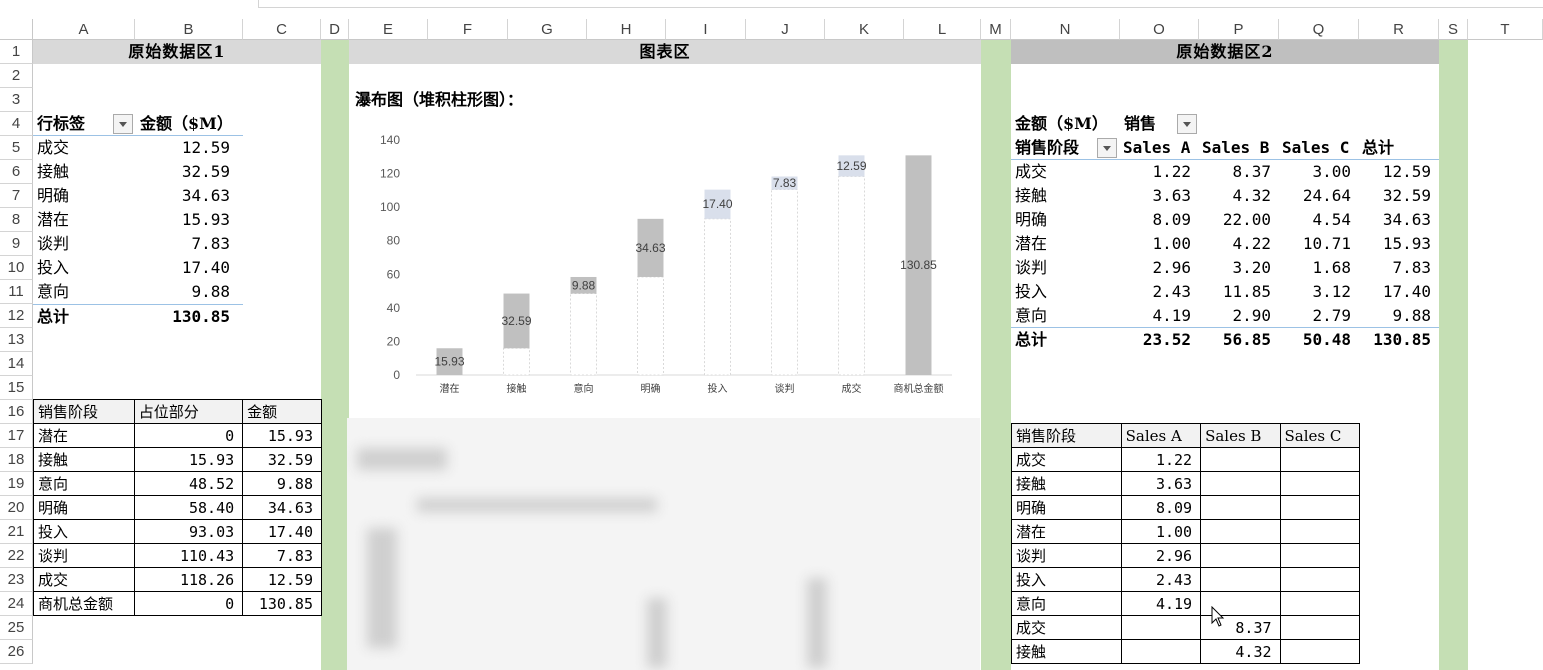 The image size is (1543, 670). I want to click on column-header-o: O, so click(1159, 29).